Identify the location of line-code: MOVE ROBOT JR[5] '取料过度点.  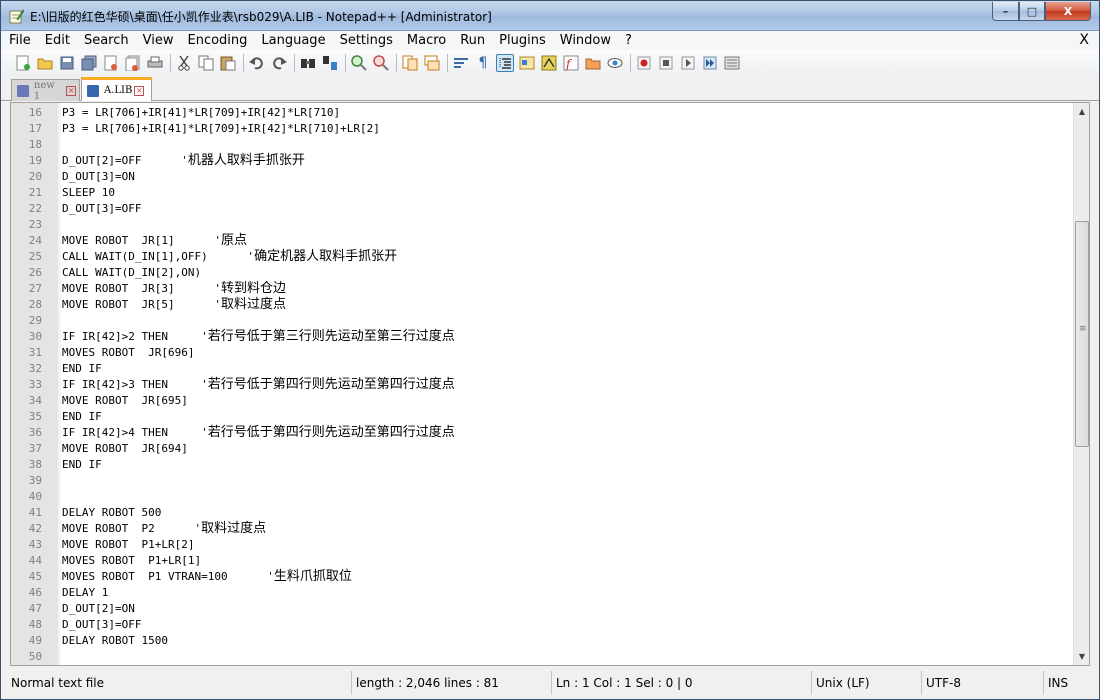
(174, 305).